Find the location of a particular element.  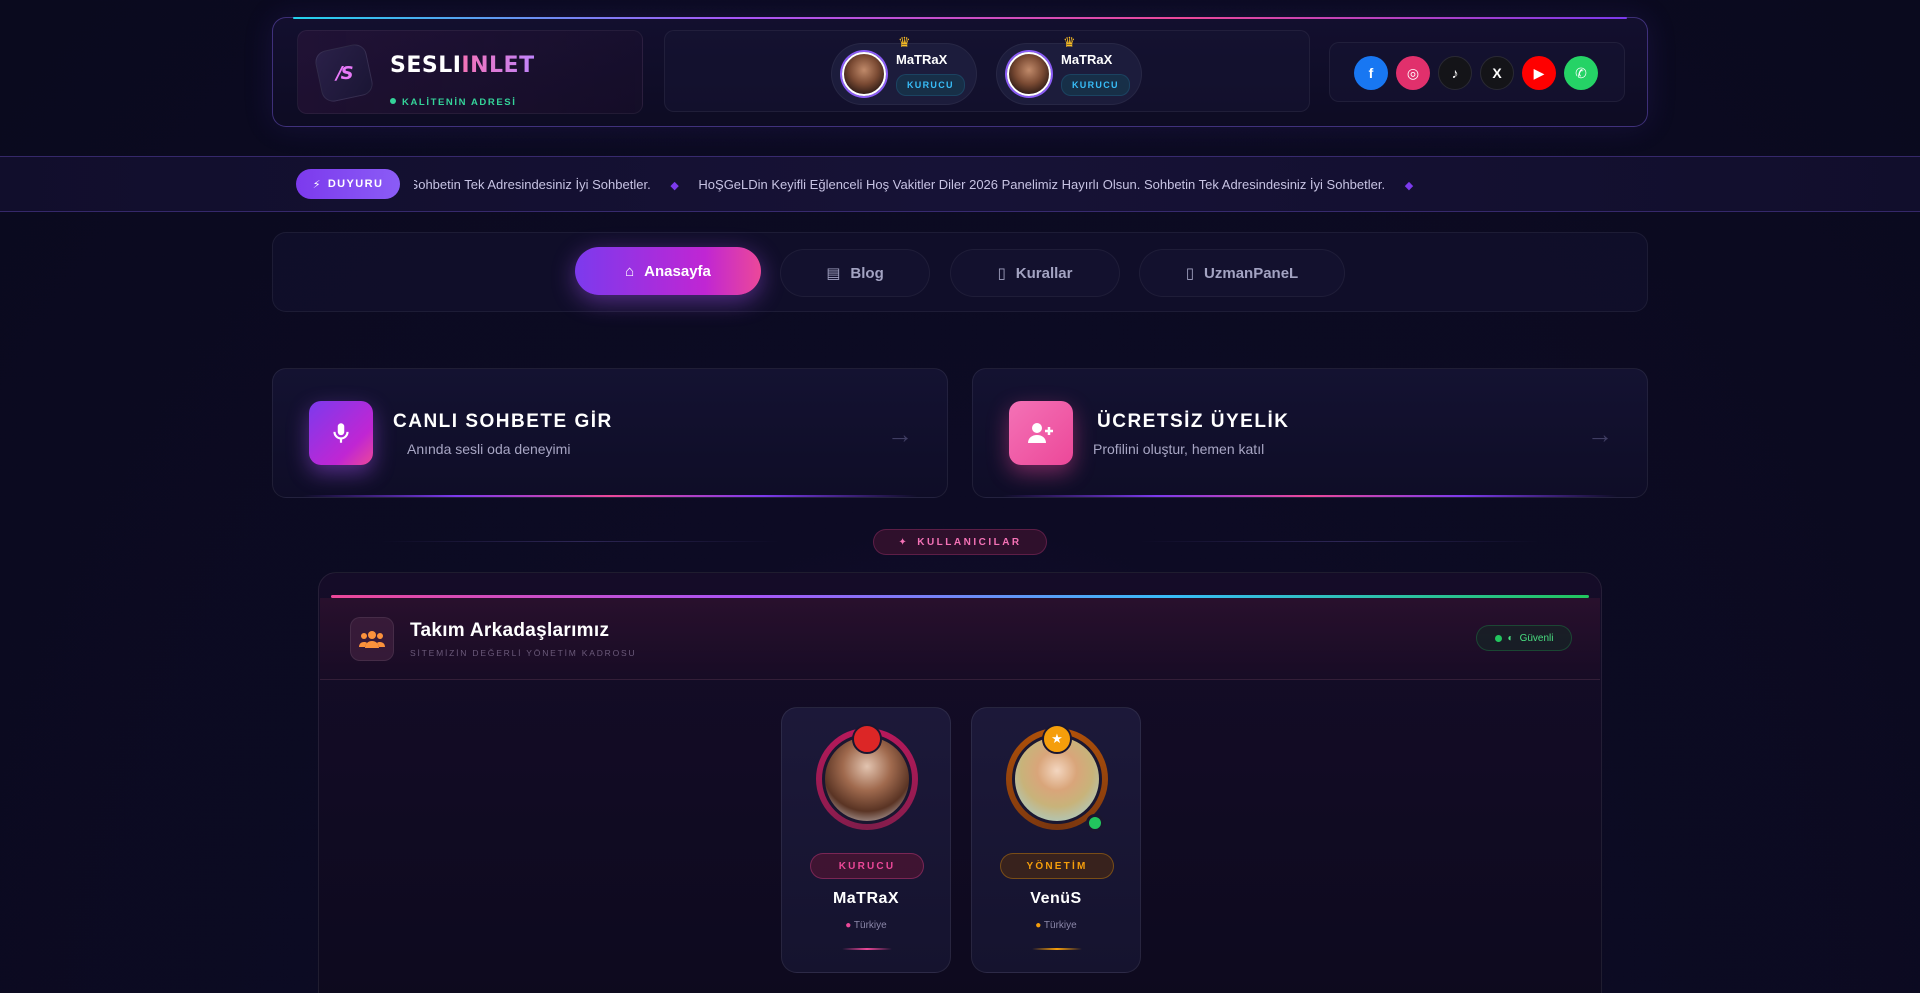

home-icon: ⌂ is located at coordinates (630, 271).